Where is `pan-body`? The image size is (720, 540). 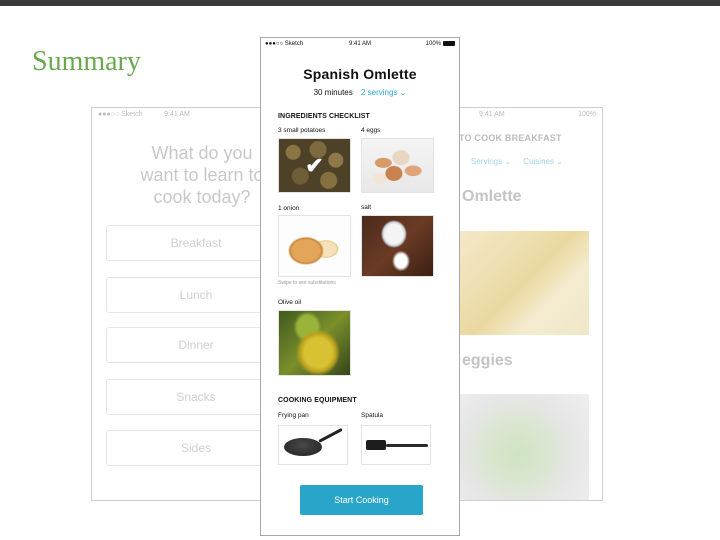
pan-body is located at coordinates (303, 447).